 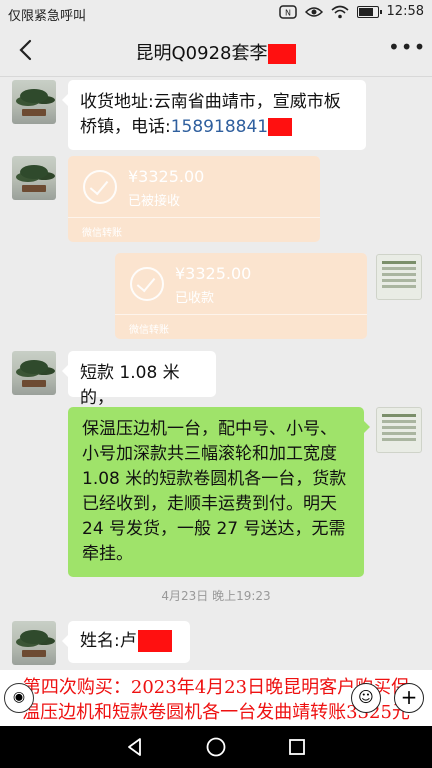 What do you see at coordinates (406, 50) in the screenshot?
I see `more-icon: •••` at bounding box center [406, 50].